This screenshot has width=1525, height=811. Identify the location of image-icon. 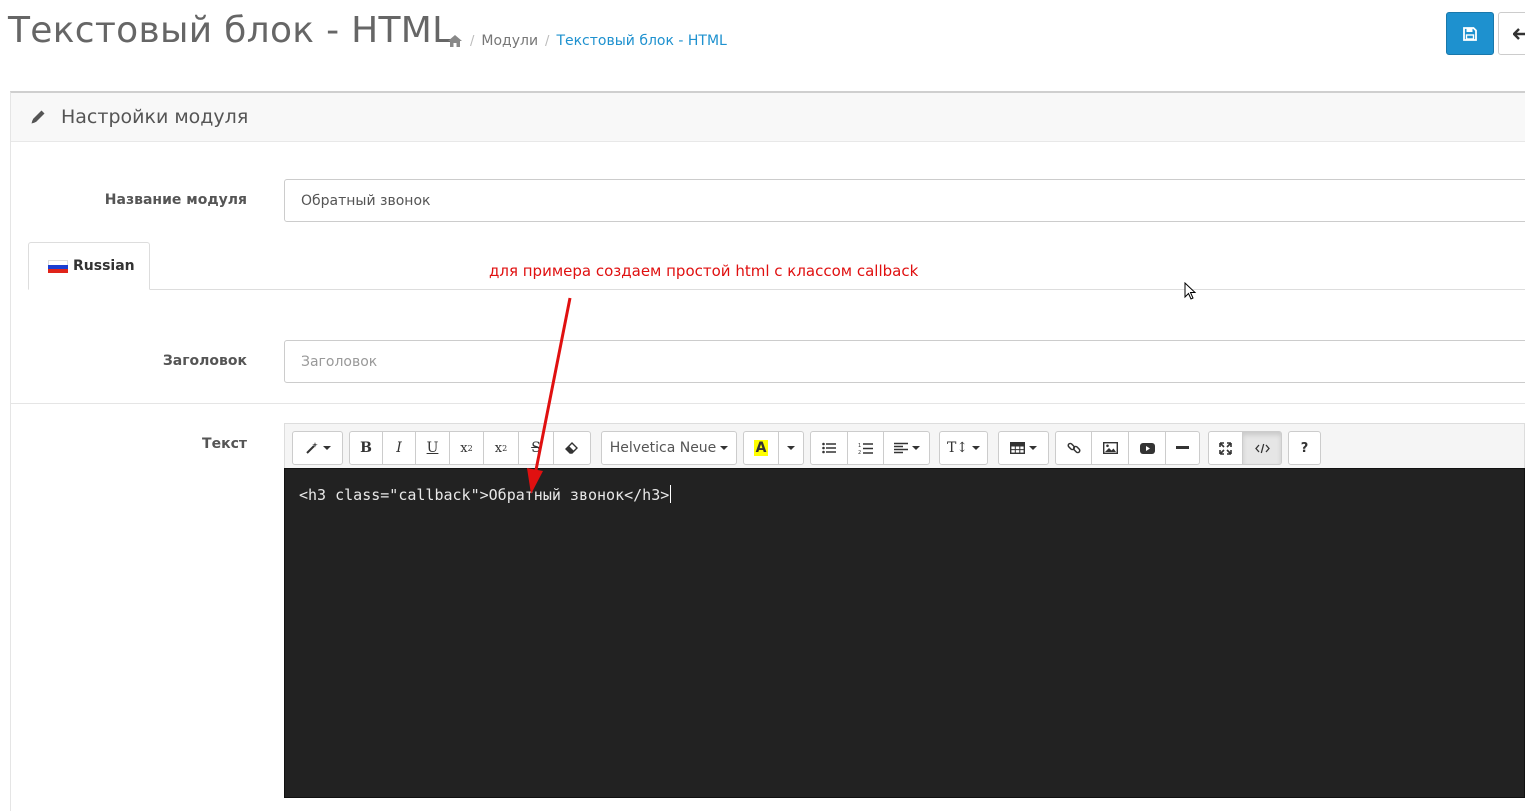
(1110, 448).